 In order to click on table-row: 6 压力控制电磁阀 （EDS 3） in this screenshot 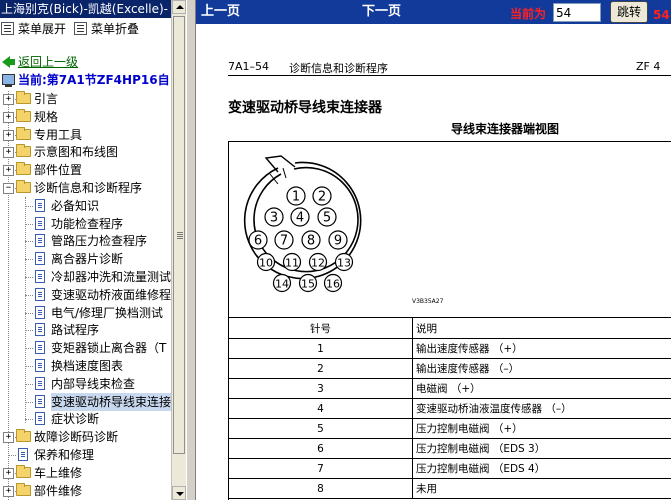, I will do `click(449, 448)`.